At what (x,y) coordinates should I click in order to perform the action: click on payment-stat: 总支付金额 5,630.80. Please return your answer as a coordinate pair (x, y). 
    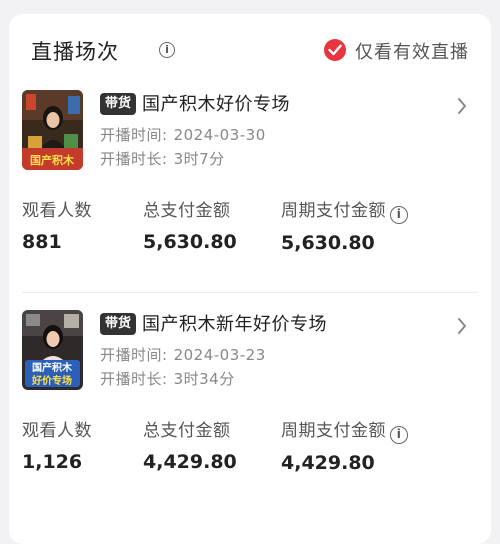
    Looking at the image, I should click on (190, 224).